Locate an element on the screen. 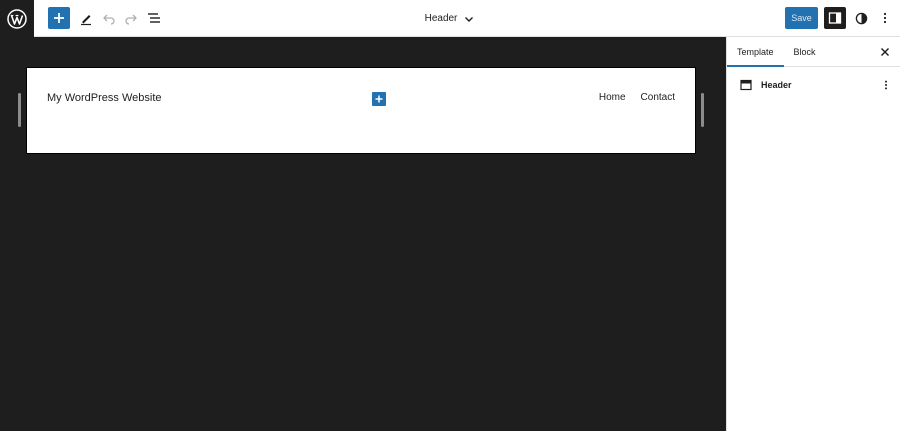  save-button: Save is located at coordinates (801, 18).